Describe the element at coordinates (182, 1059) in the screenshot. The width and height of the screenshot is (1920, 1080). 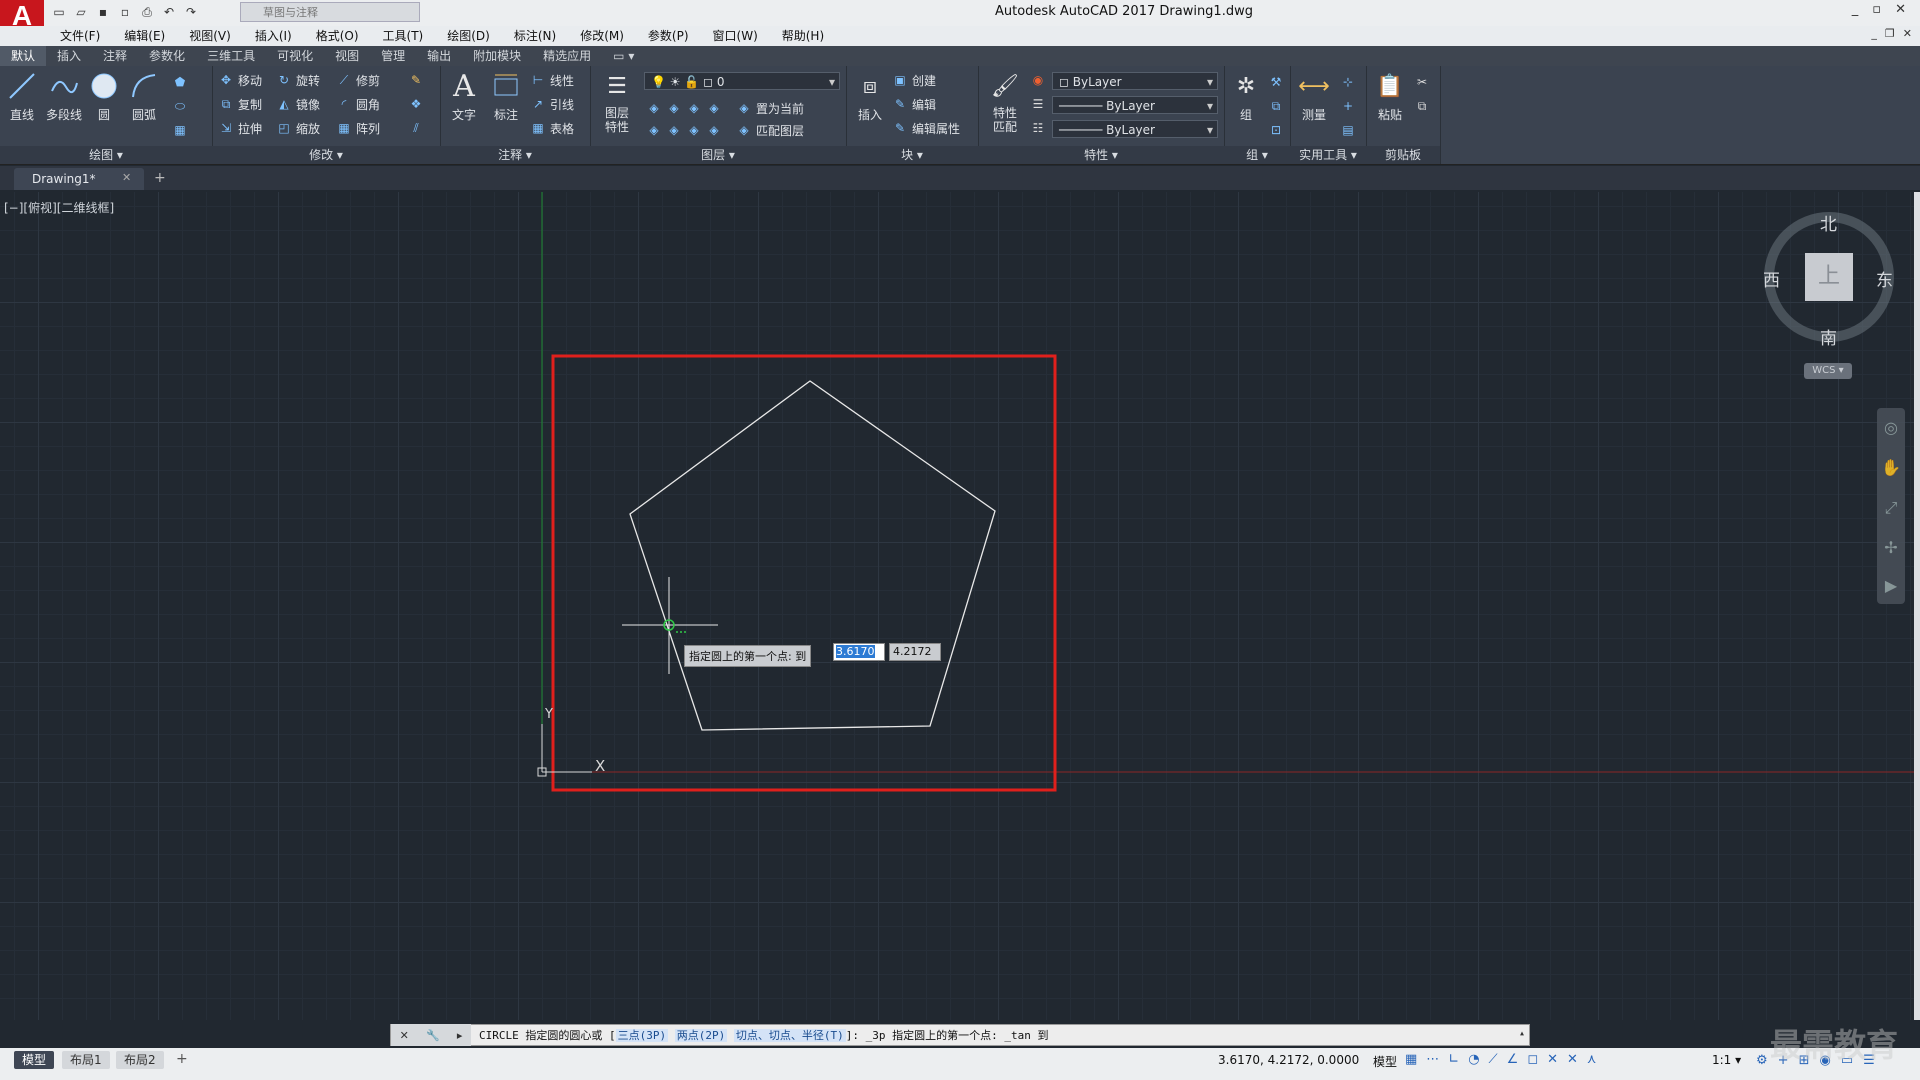
I see `add-layout-button: +` at that location.